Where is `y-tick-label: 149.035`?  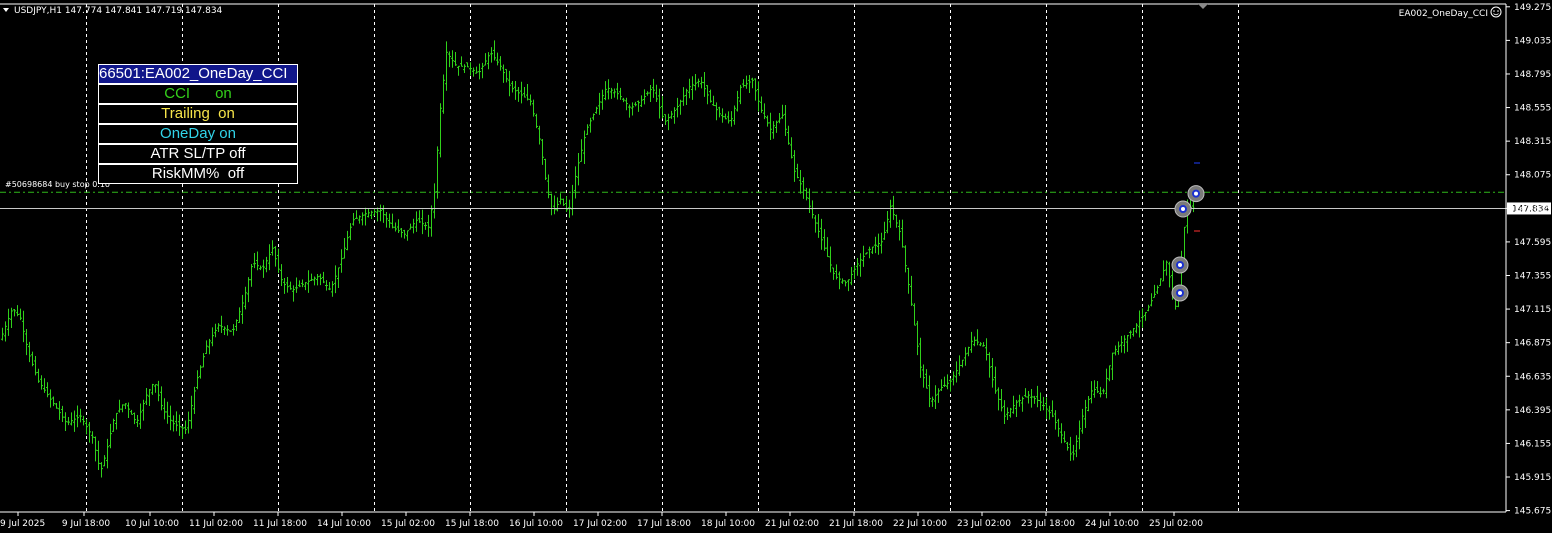 y-tick-label: 149.035 is located at coordinates (1532, 41).